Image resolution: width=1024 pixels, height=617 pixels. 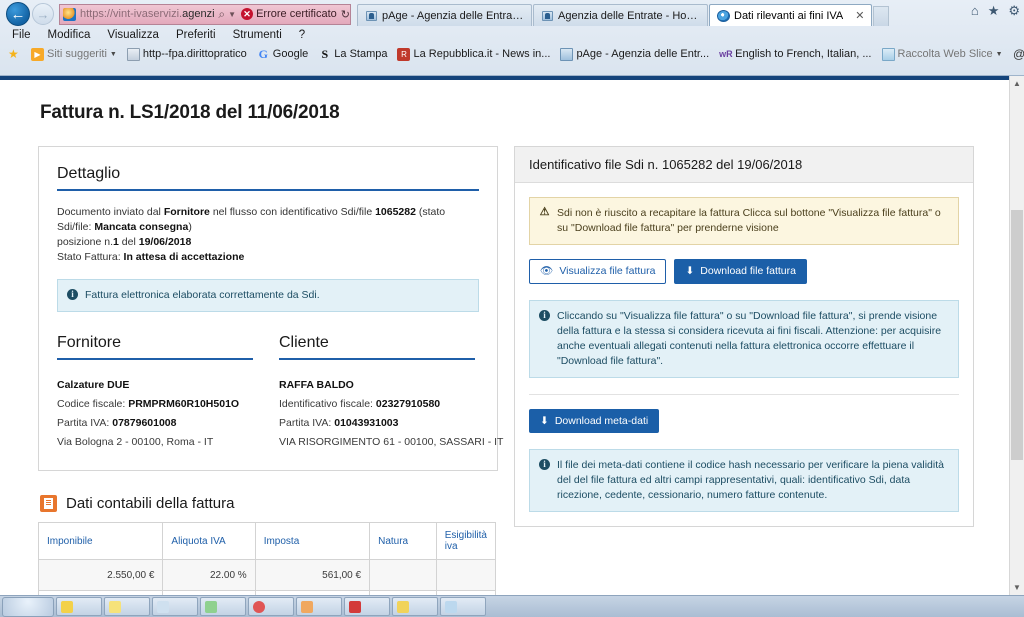 I want to click on url-prefix: https://vint-ivaservizi., so click(x=131, y=14).